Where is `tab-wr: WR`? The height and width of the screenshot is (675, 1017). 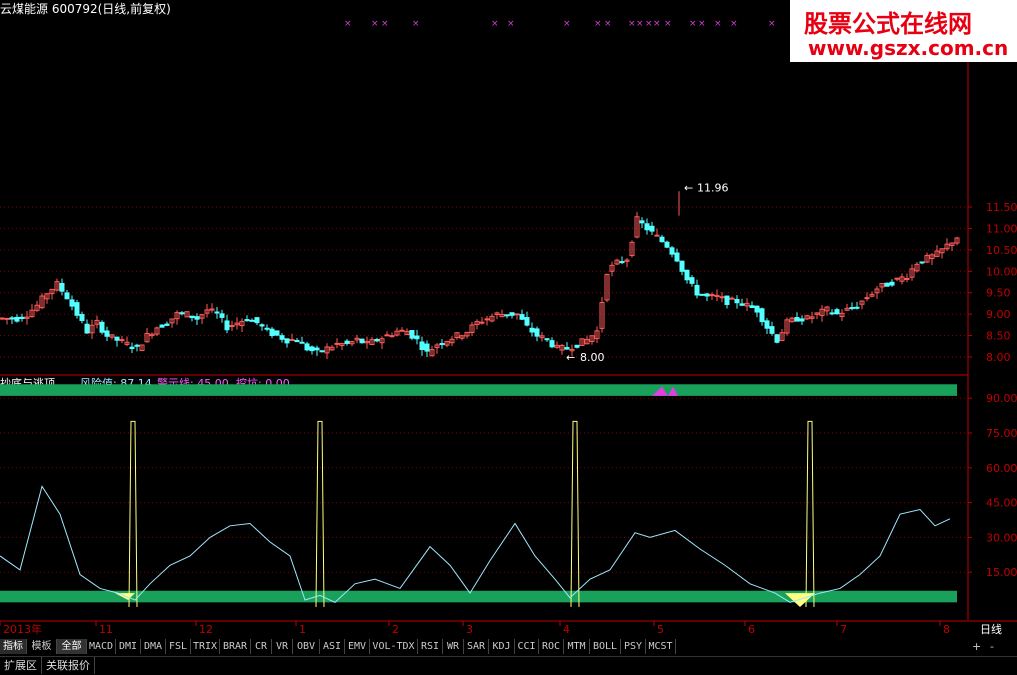 tab-wr: WR is located at coordinates (453, 646).